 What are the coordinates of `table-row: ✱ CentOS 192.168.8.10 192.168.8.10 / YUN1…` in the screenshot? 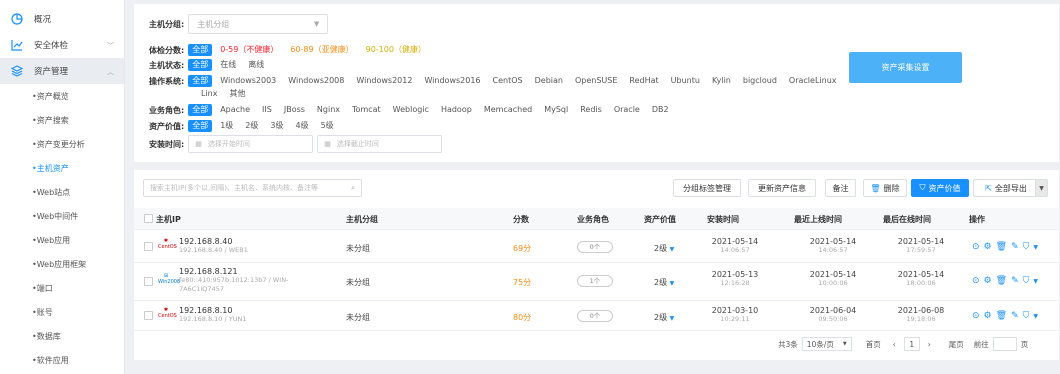 It's located at (596, 316).